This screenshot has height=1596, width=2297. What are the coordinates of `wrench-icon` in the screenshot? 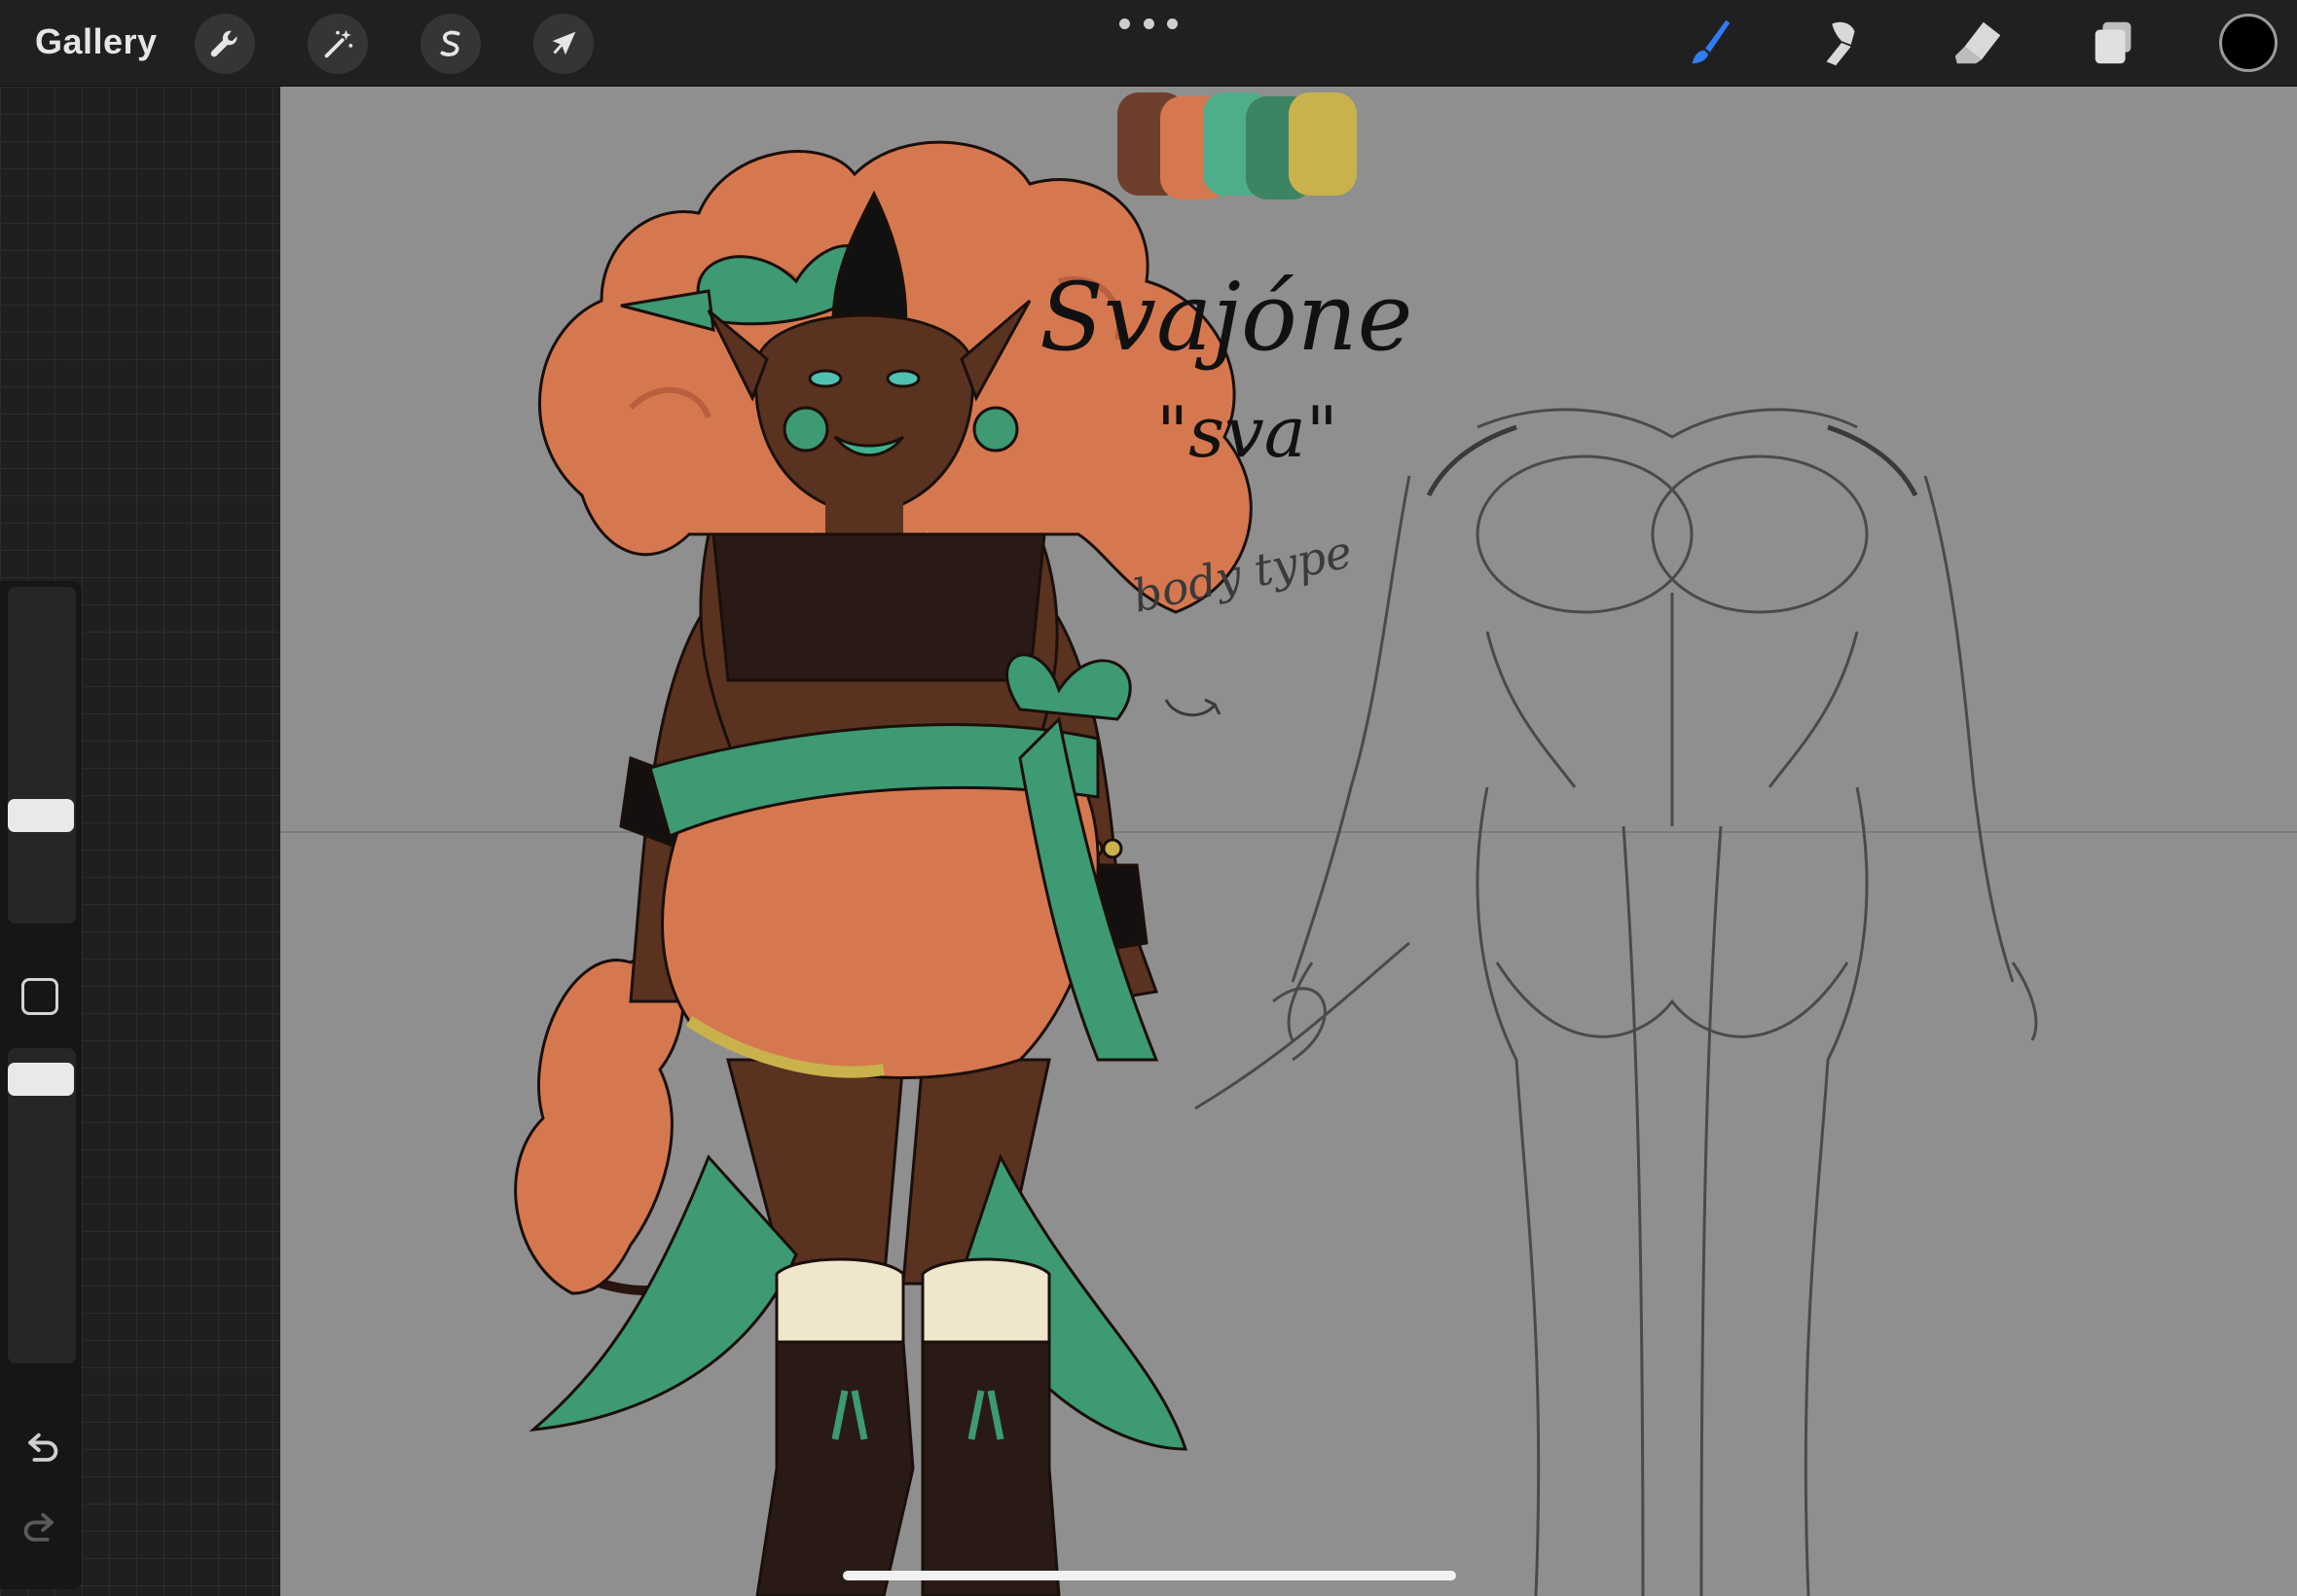 It's located at (223, 43).